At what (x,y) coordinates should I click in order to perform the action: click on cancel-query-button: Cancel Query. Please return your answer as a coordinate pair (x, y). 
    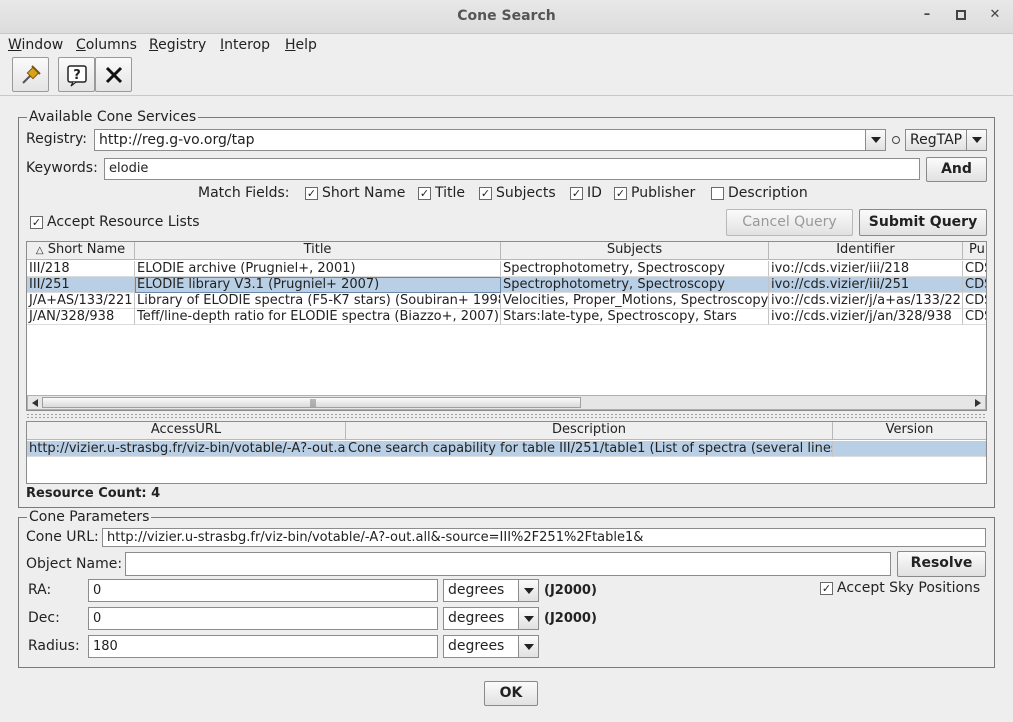
    Looking at the image, I should click on (789, 222).